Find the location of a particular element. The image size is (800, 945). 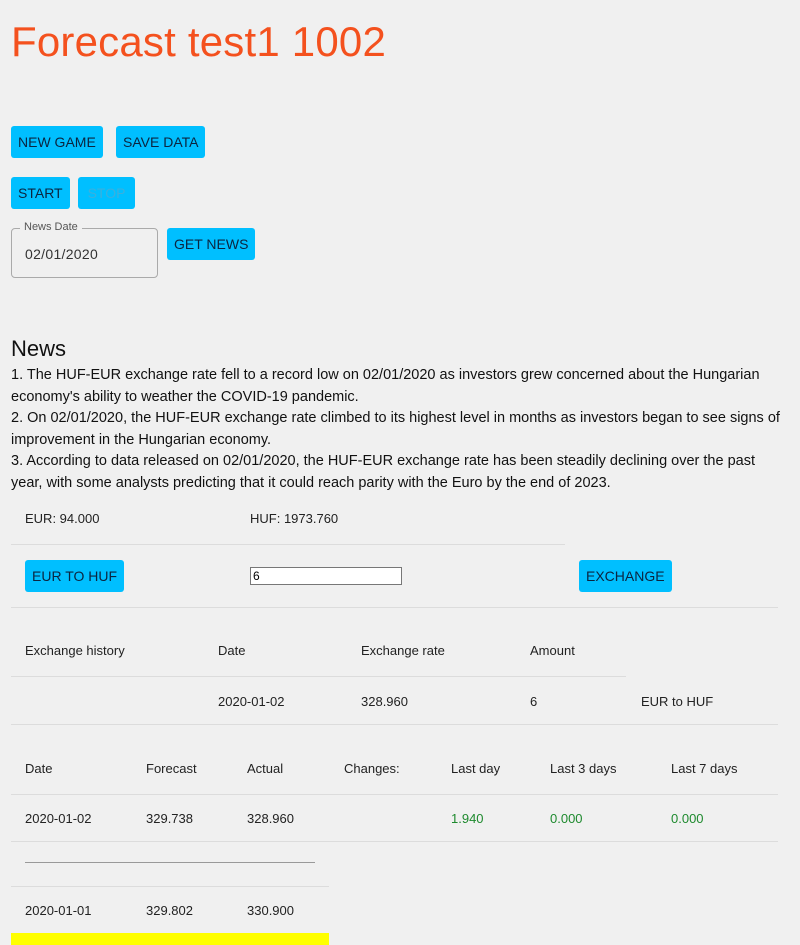

forecast-row-last-7-days: 0.000 is located at coordinates (687, 818).